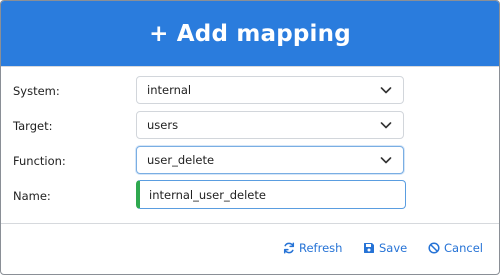  I want to click on header-divider, so click(250, 66).